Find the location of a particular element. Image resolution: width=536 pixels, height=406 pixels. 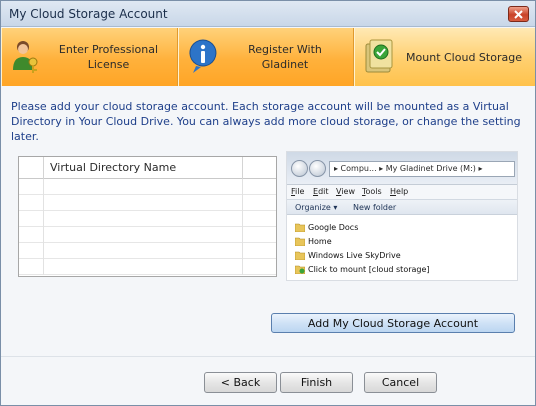

preview-folder-item: Google Docs is located at coordinates (326, 227).